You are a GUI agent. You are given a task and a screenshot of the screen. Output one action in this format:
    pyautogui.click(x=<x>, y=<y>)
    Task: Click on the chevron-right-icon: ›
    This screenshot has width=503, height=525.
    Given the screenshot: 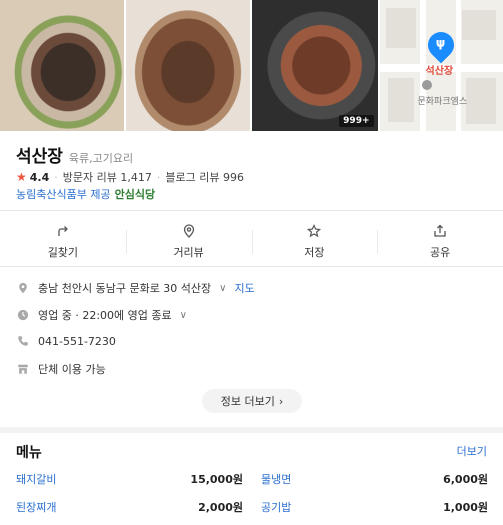 What is the action you would take?
    pyautogui.click(x=281, y=401)
    